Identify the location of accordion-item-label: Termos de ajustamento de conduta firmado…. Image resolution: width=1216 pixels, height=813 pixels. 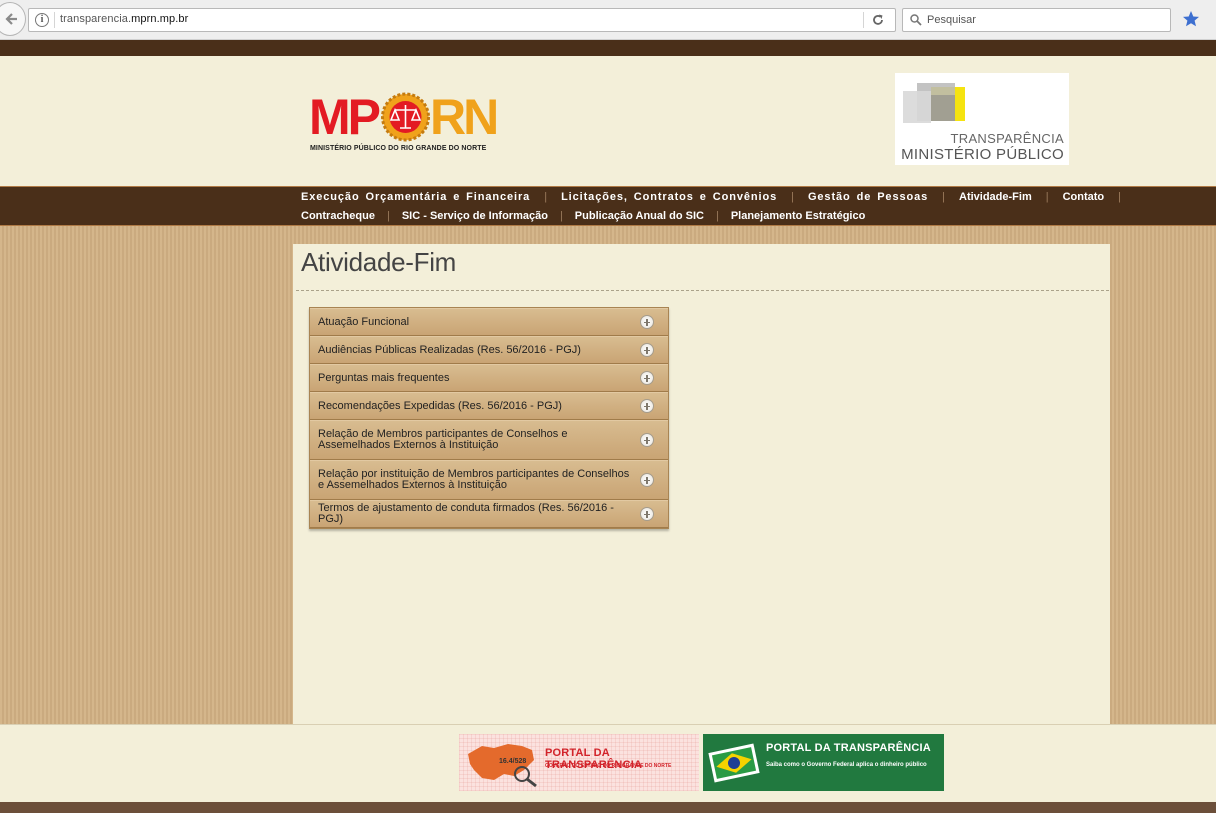
(466, 513).